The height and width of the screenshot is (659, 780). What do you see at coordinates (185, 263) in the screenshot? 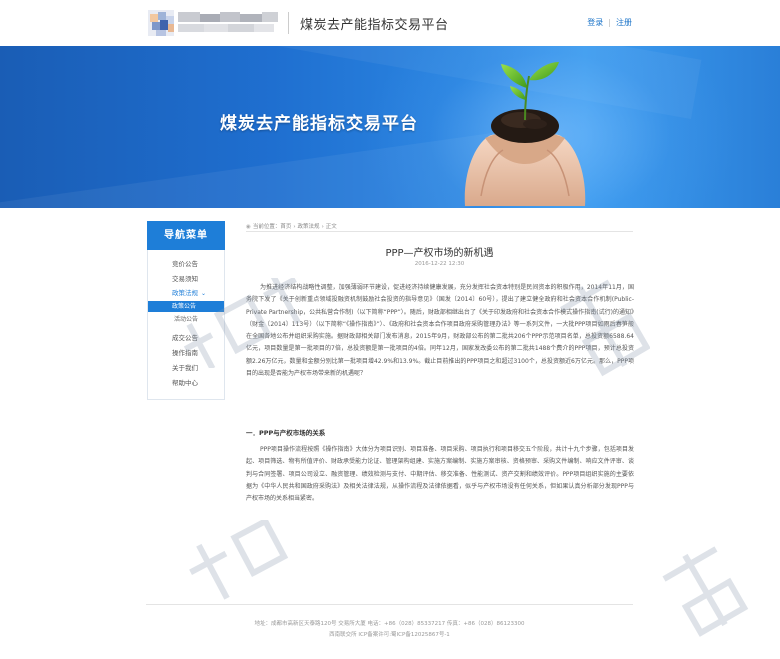
I see `sidebar-item-bidding-notice: 竞价公告` at bounding box center [185, 263].